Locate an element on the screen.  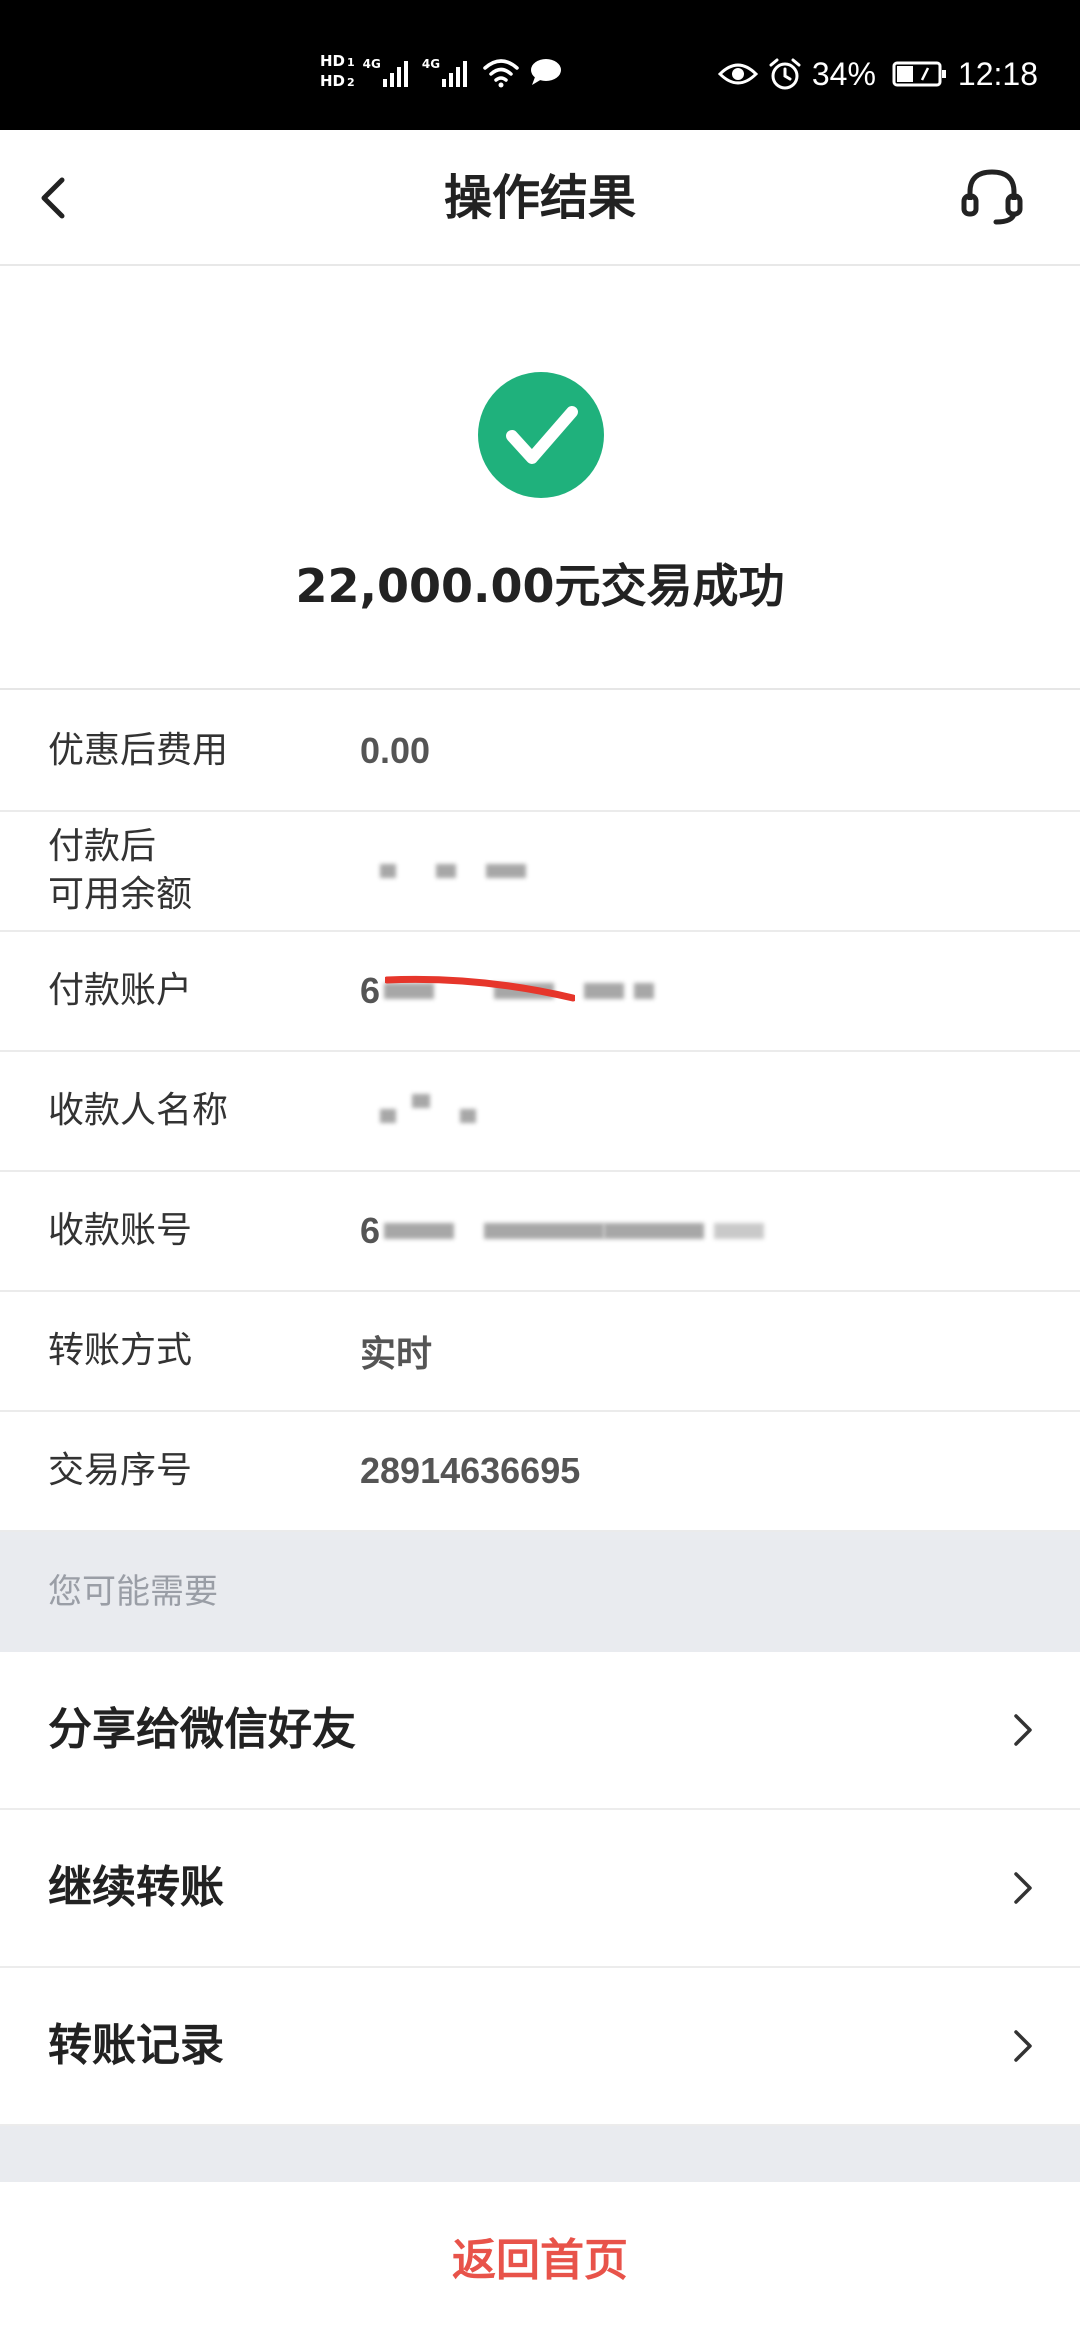
headset-icon is located at coordinates (992, 196).